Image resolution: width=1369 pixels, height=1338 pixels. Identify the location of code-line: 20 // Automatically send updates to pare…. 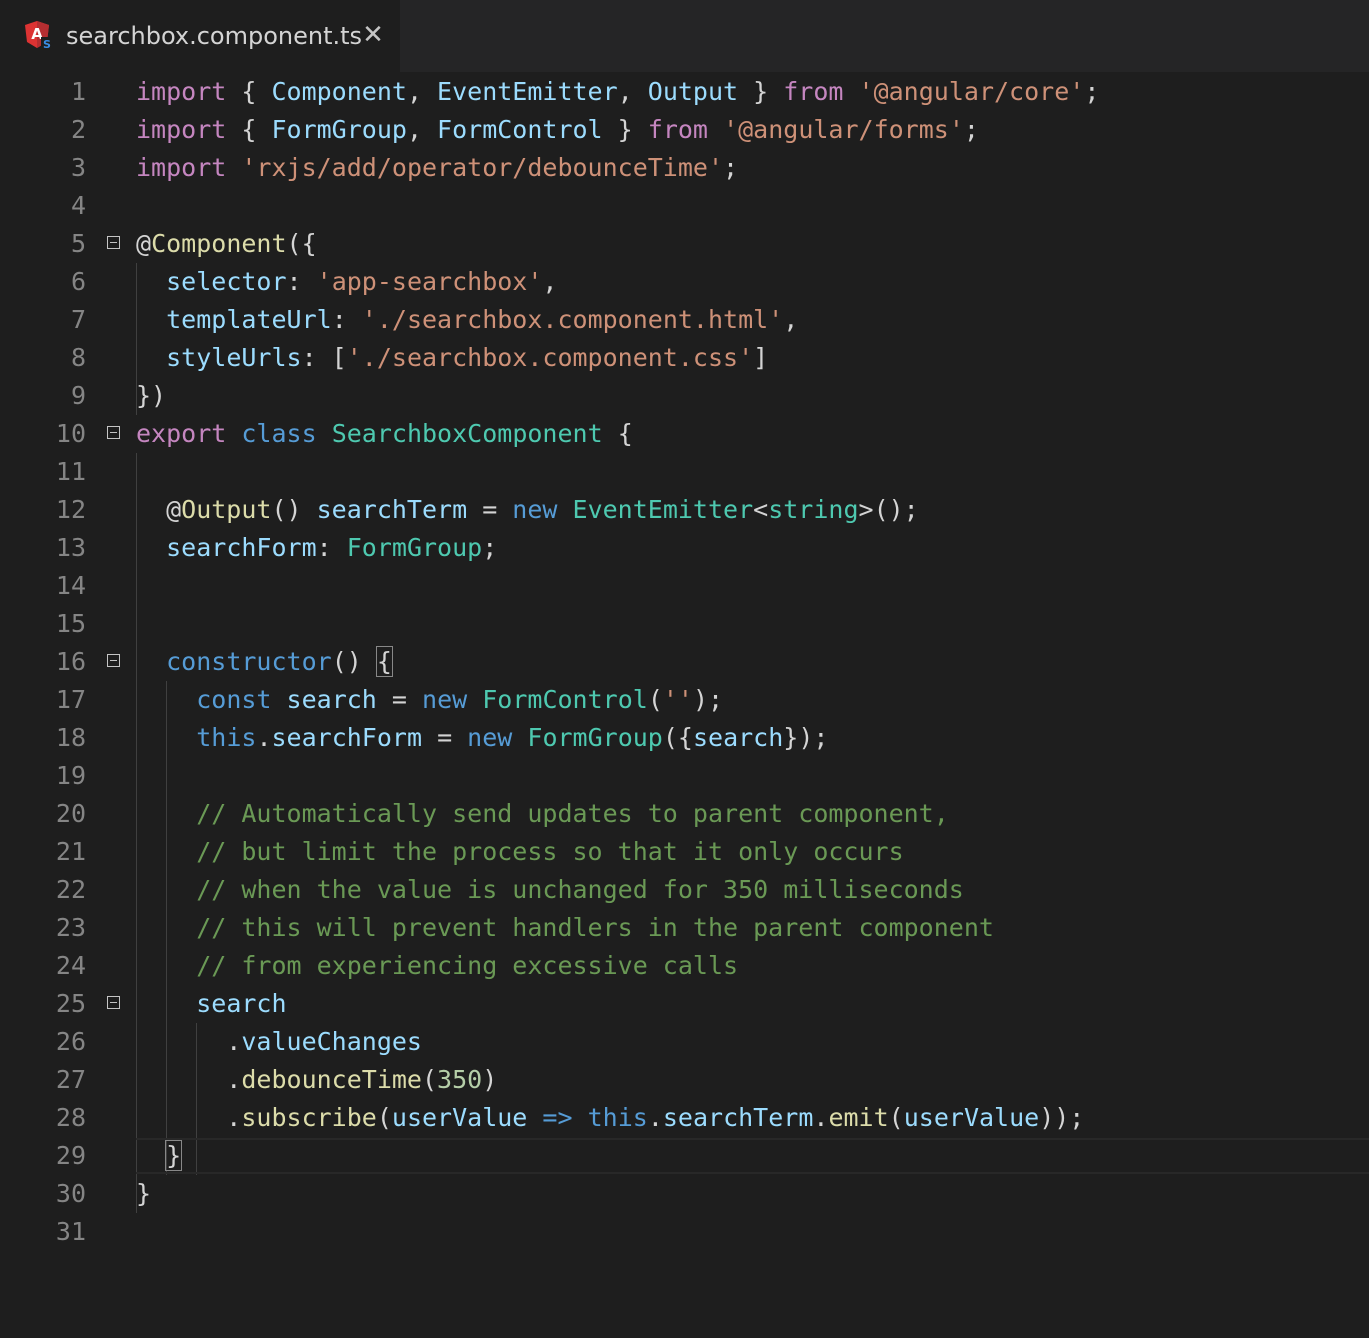
(684, 814).